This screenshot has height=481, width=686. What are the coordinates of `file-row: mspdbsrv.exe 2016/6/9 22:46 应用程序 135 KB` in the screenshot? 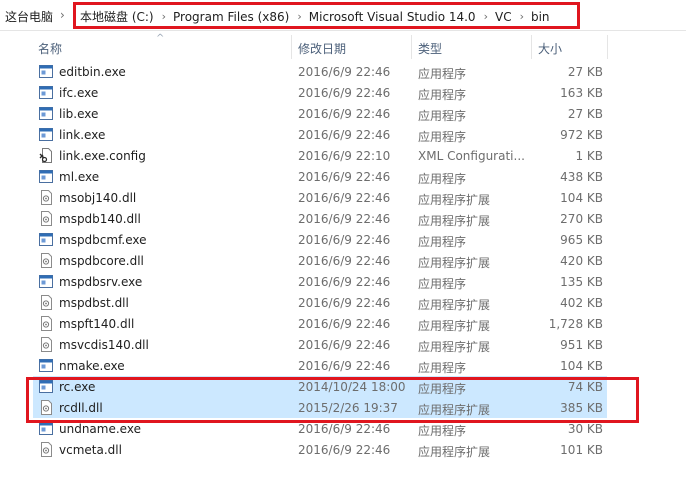 It's located at (320, 281).